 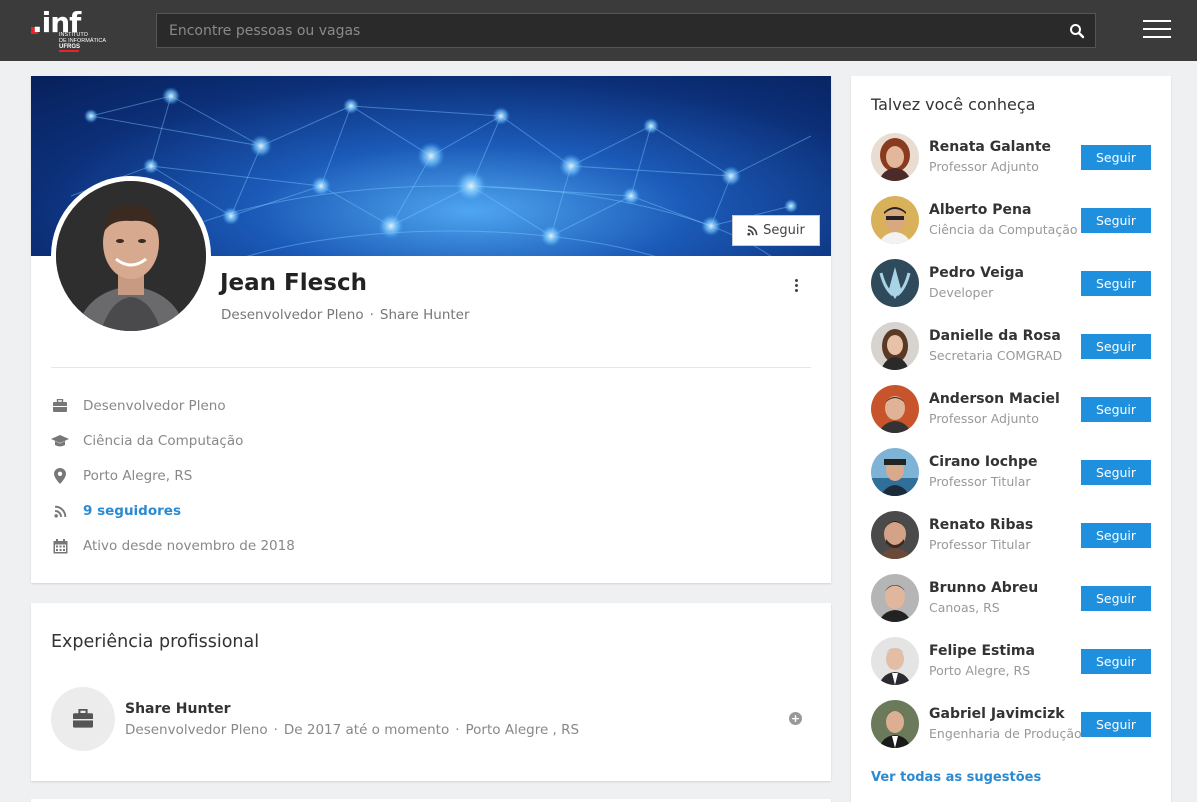 I want to click on info-role-text: Desenvolvedor Pleno, so click(x=154, y=406).